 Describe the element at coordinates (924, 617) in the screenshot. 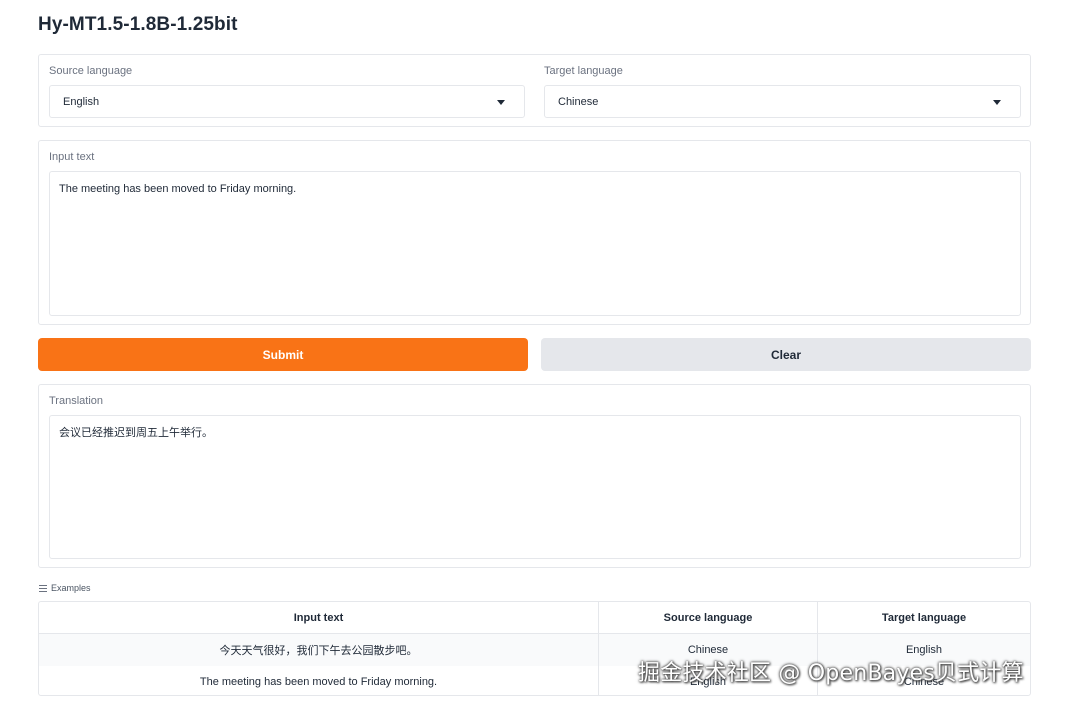

I see `column-header-target-language: Target language` at that location.